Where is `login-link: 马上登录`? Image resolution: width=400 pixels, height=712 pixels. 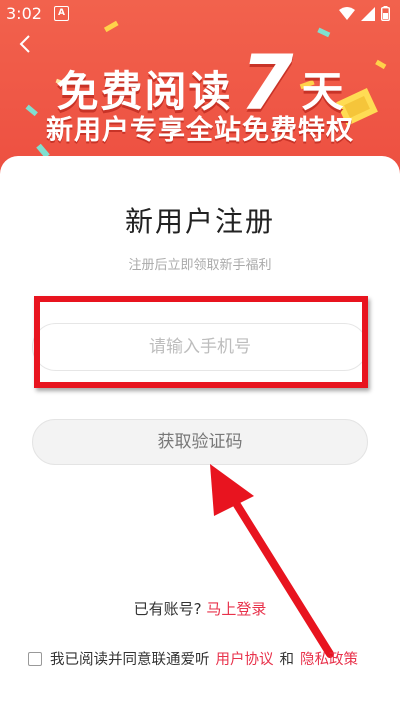 login-link: 马上登录 is located at coordinates (236, 609).